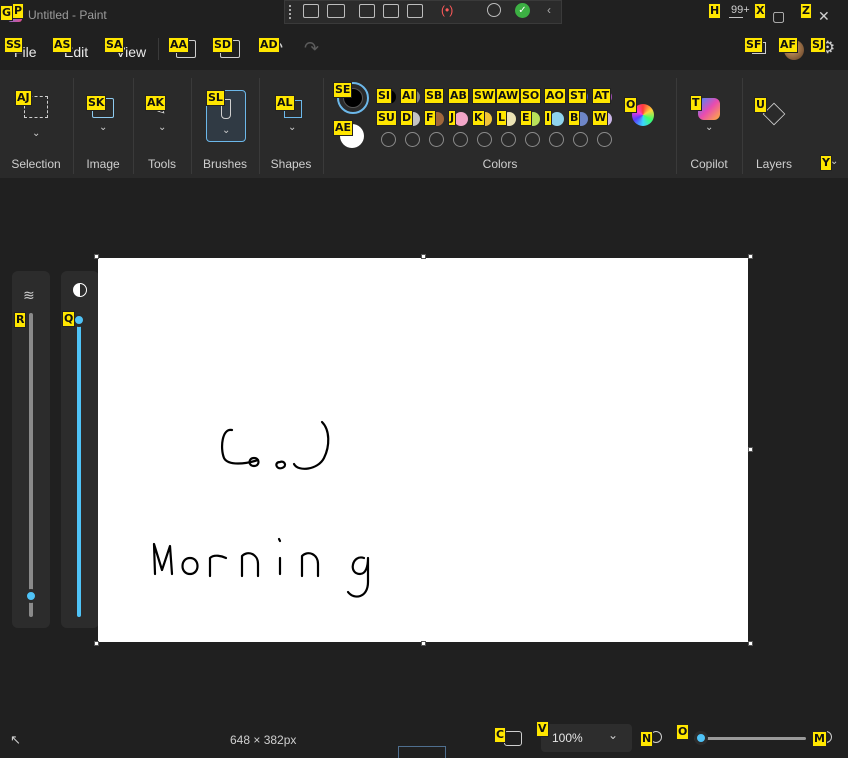  I want to click on collapse-arrow-icon: ‹, so click(549, 10).